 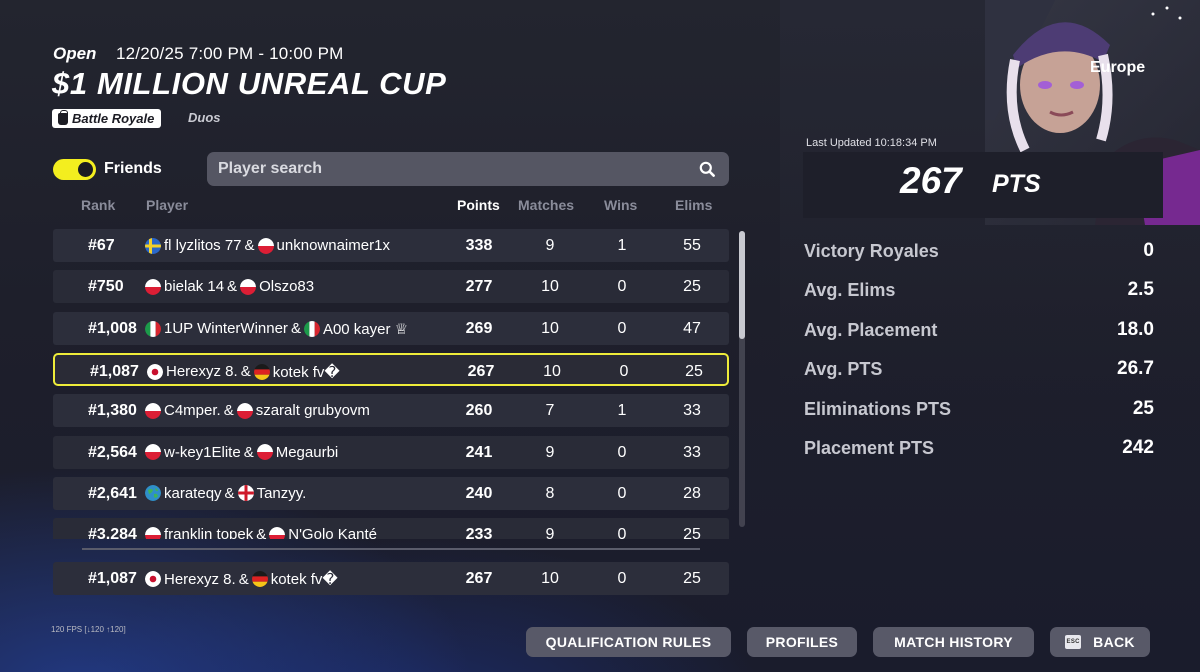 I want to click on row-points: 269, so click(x=479, y=328).